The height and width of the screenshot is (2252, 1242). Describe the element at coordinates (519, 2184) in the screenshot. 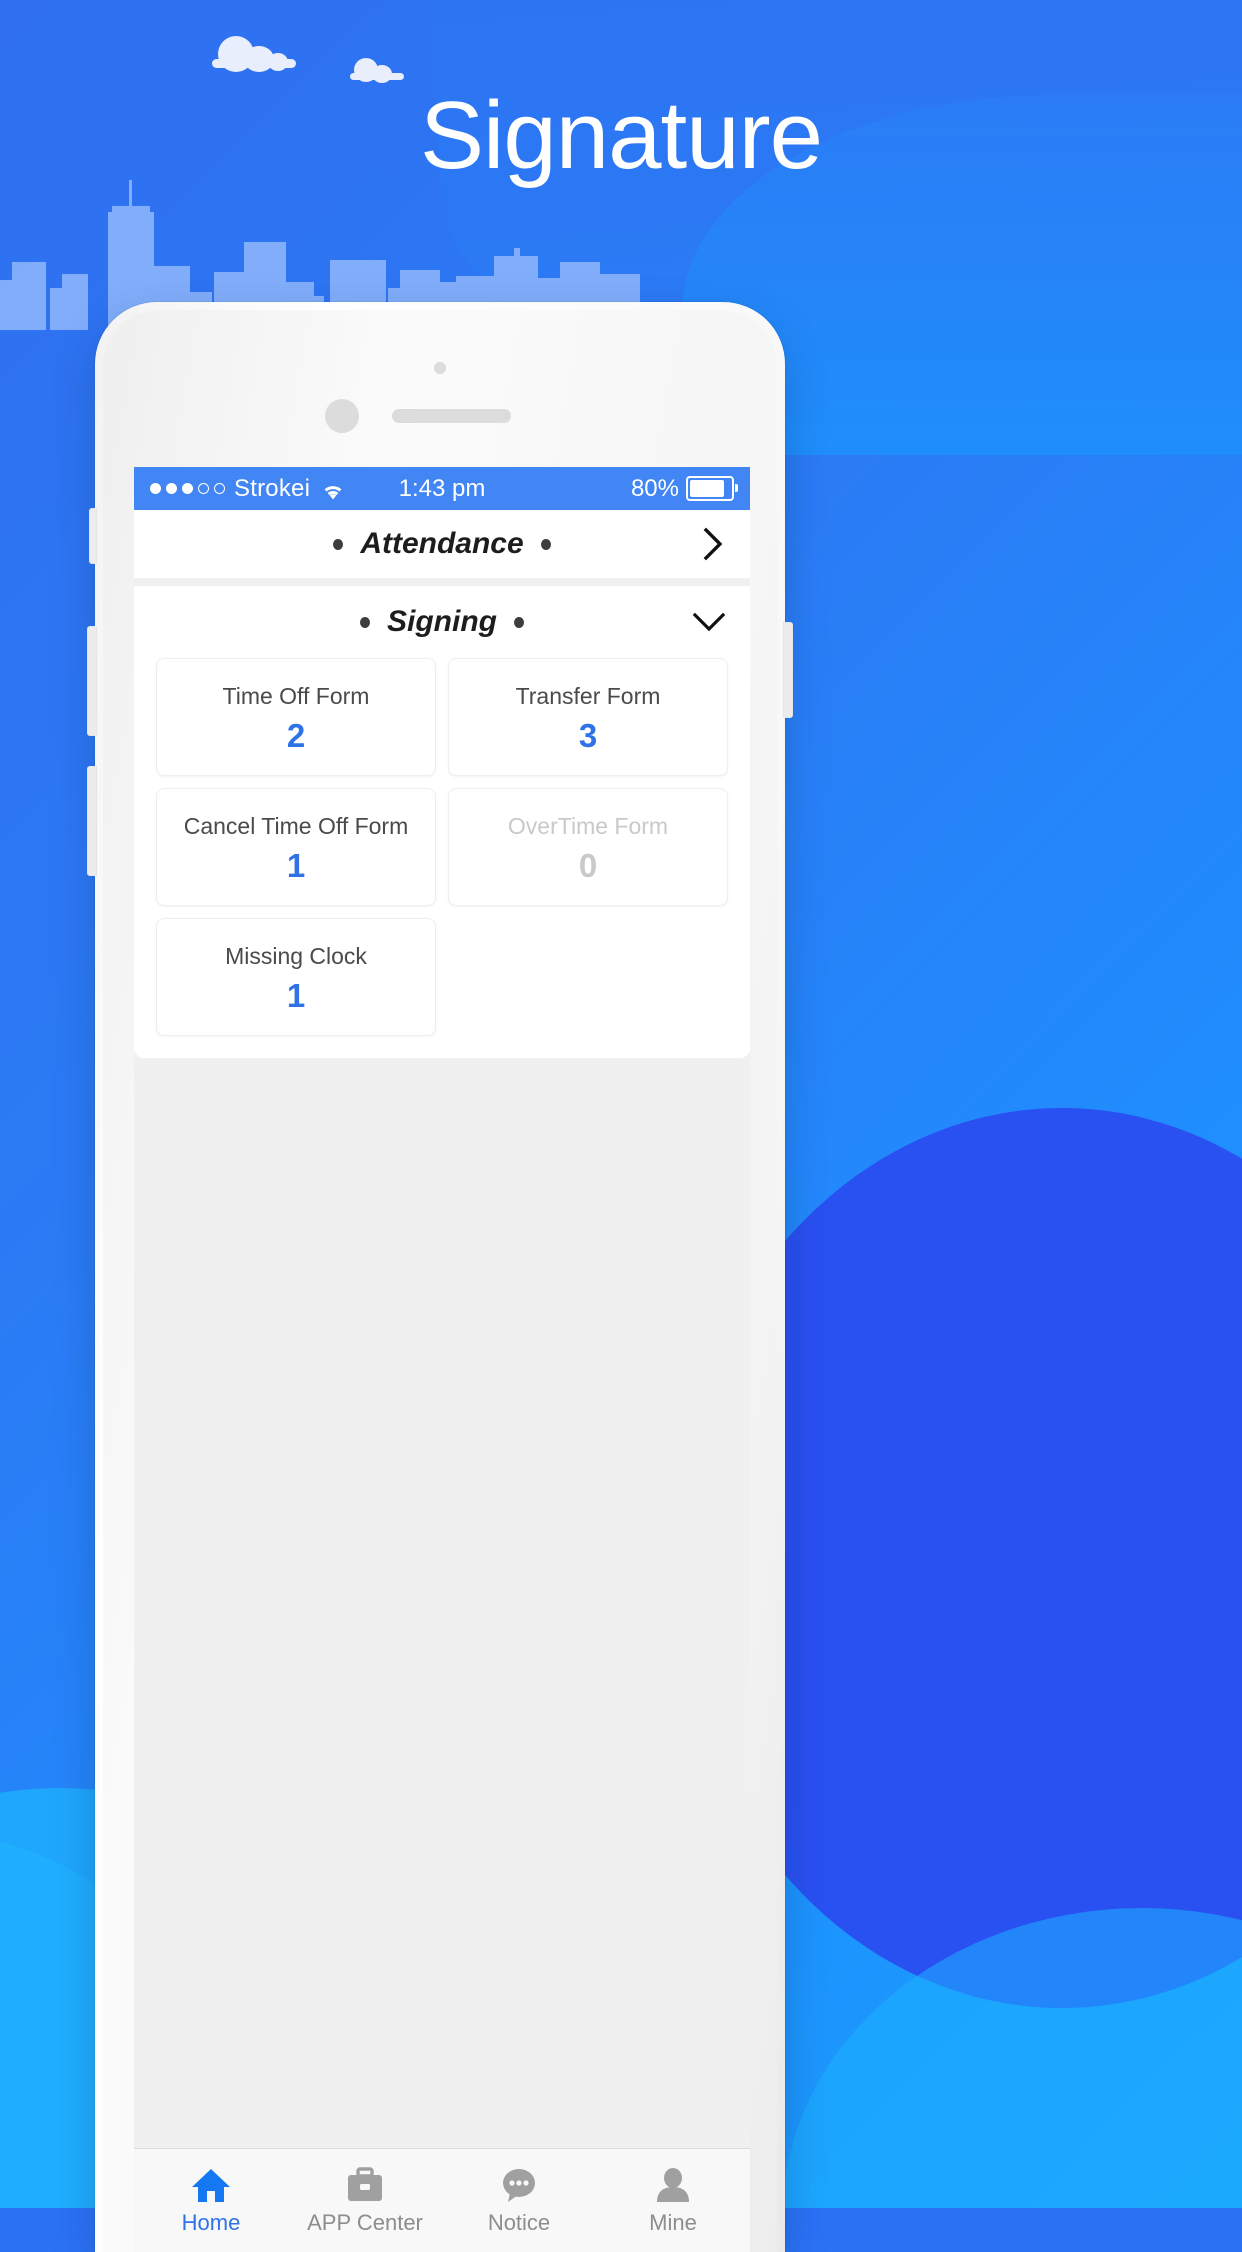

I see `chat-icon` at that location.